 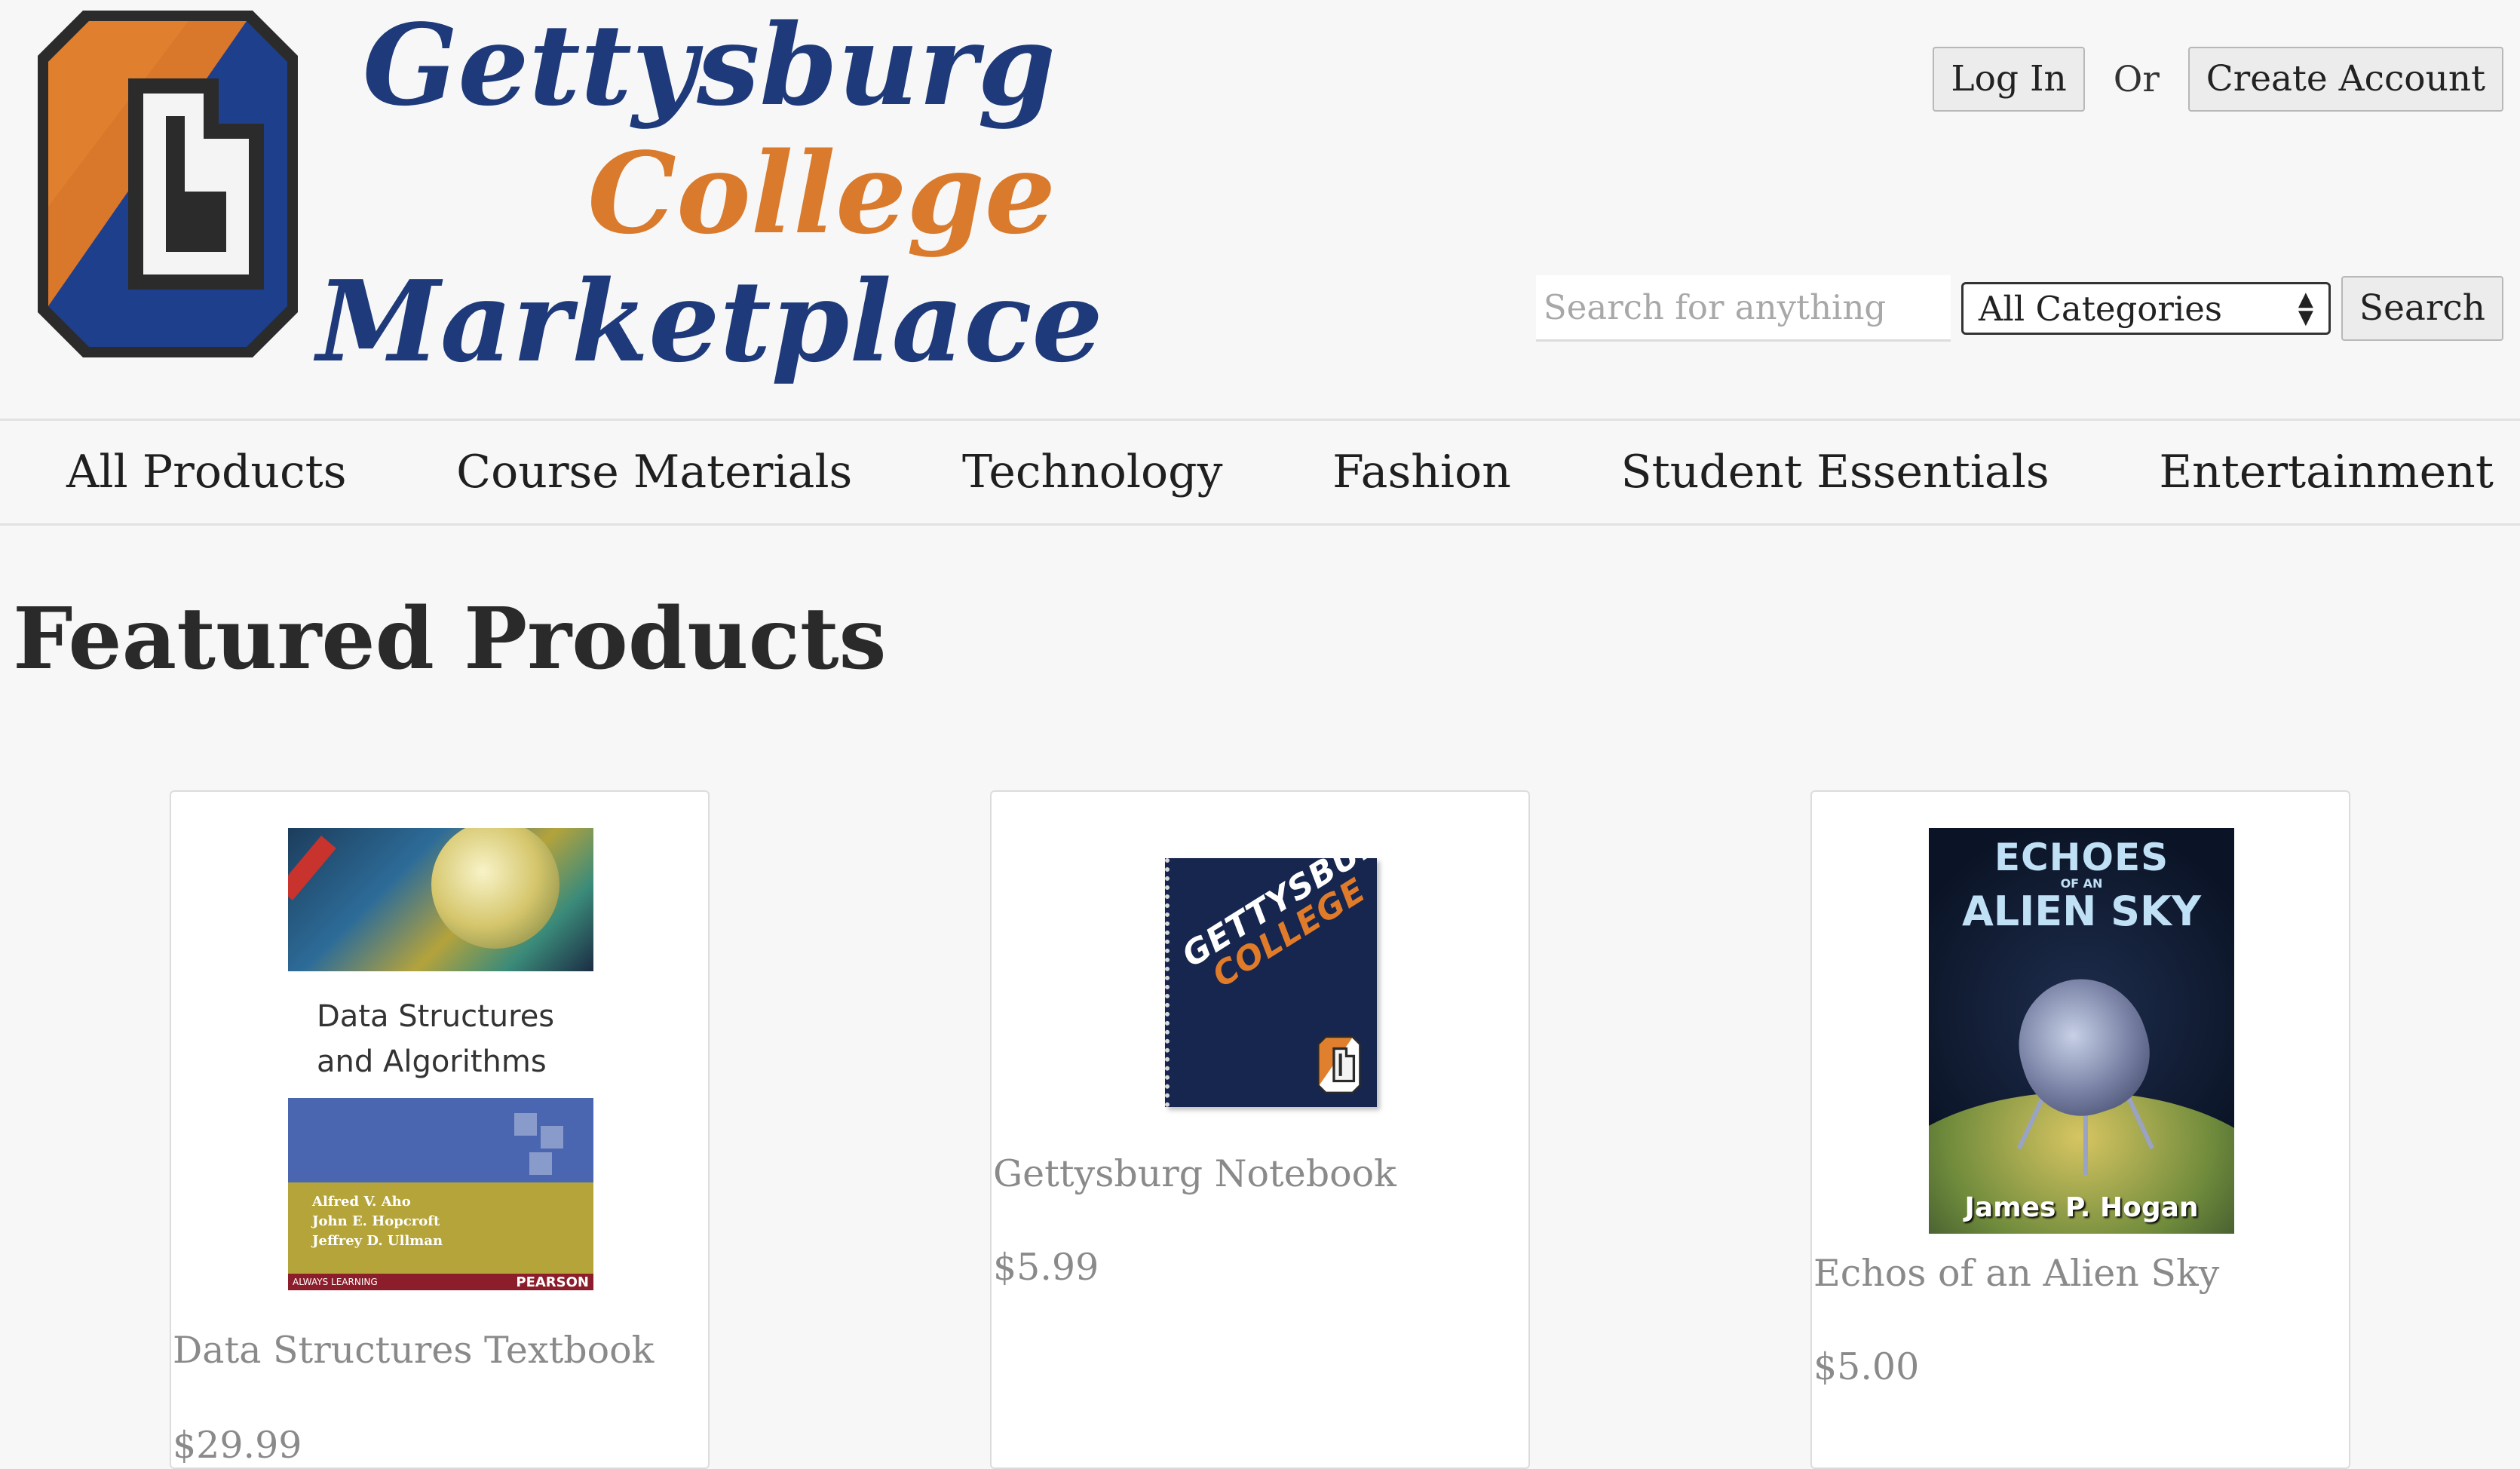 I want to click on nav-item-course-materials: Course Materials, so click(x=654, y=472).